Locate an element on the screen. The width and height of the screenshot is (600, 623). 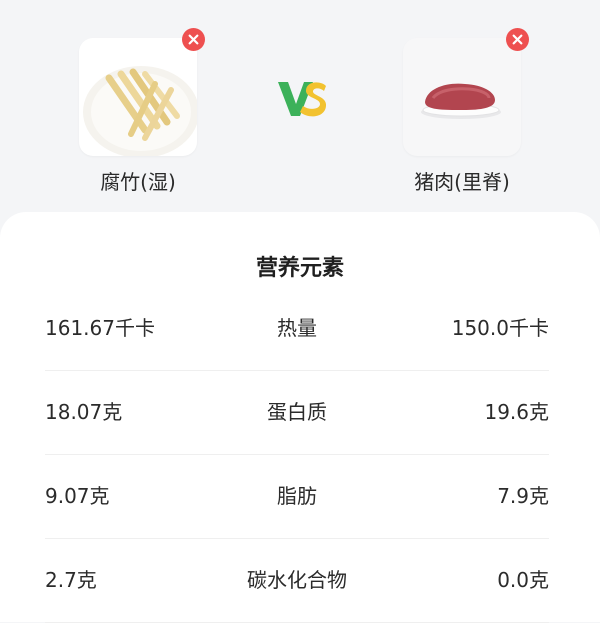
right-value: 7.9克 is located at coordinates (523, 496).